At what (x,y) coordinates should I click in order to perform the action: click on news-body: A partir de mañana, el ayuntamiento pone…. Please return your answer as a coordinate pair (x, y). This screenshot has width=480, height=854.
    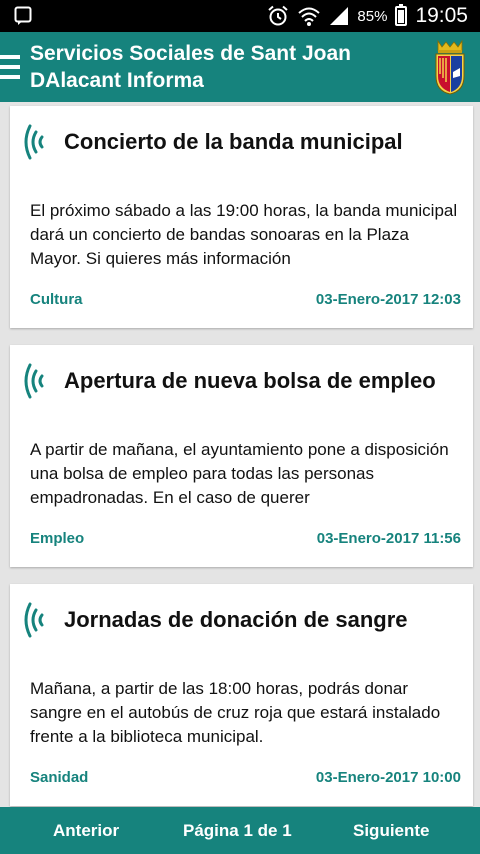
    Looking at the image, I should click on (239, 473).